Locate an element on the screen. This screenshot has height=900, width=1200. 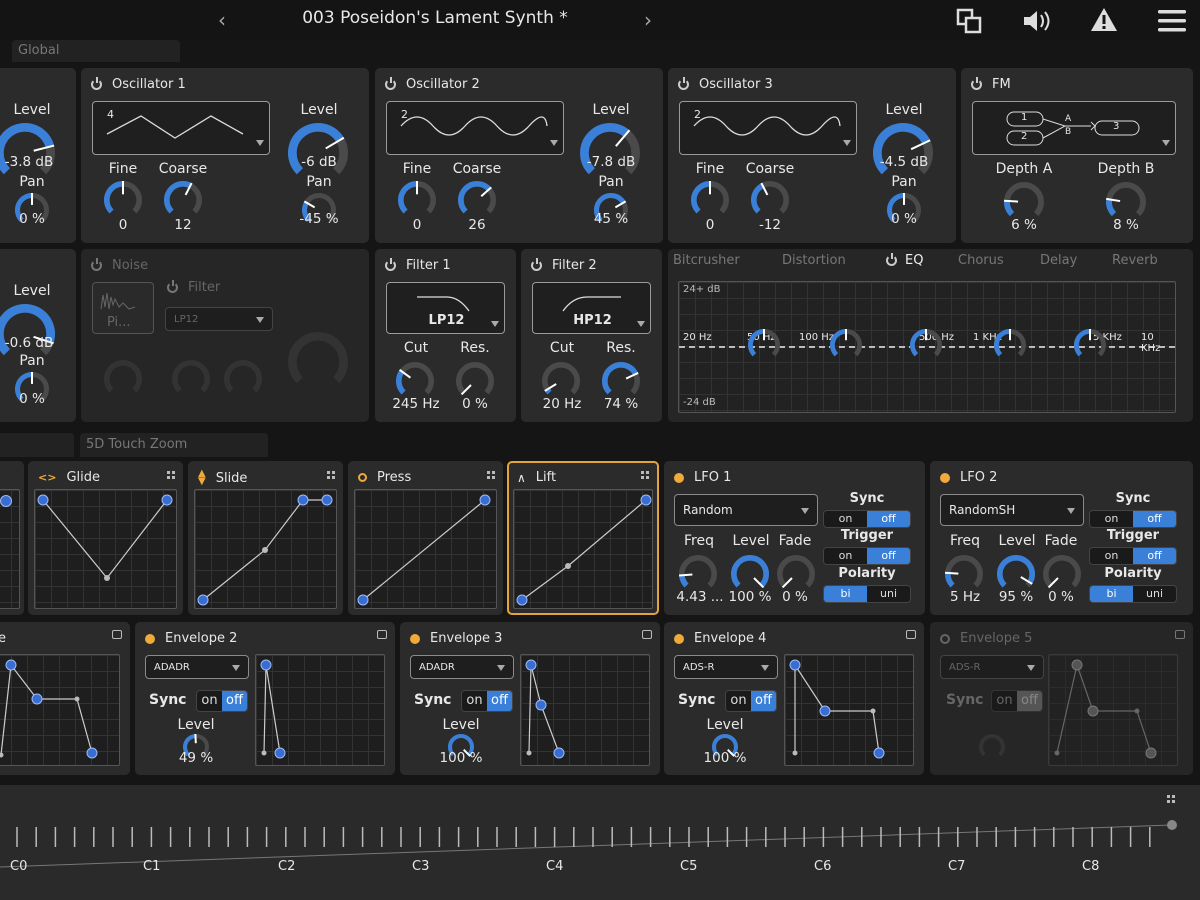
warning-icon is located at coordinates (1104, 20).